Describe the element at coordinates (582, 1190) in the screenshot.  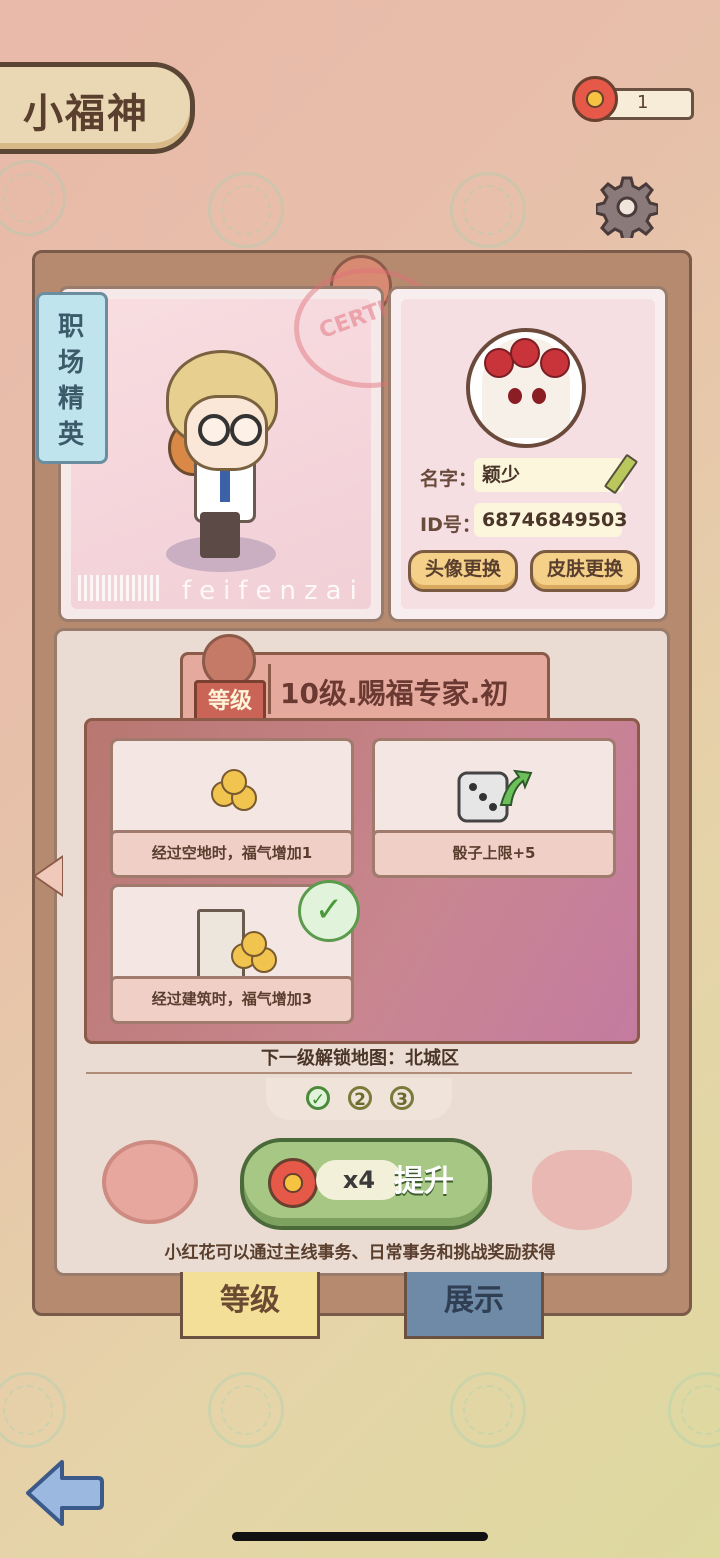
I see `stamper-decoration` at that location.